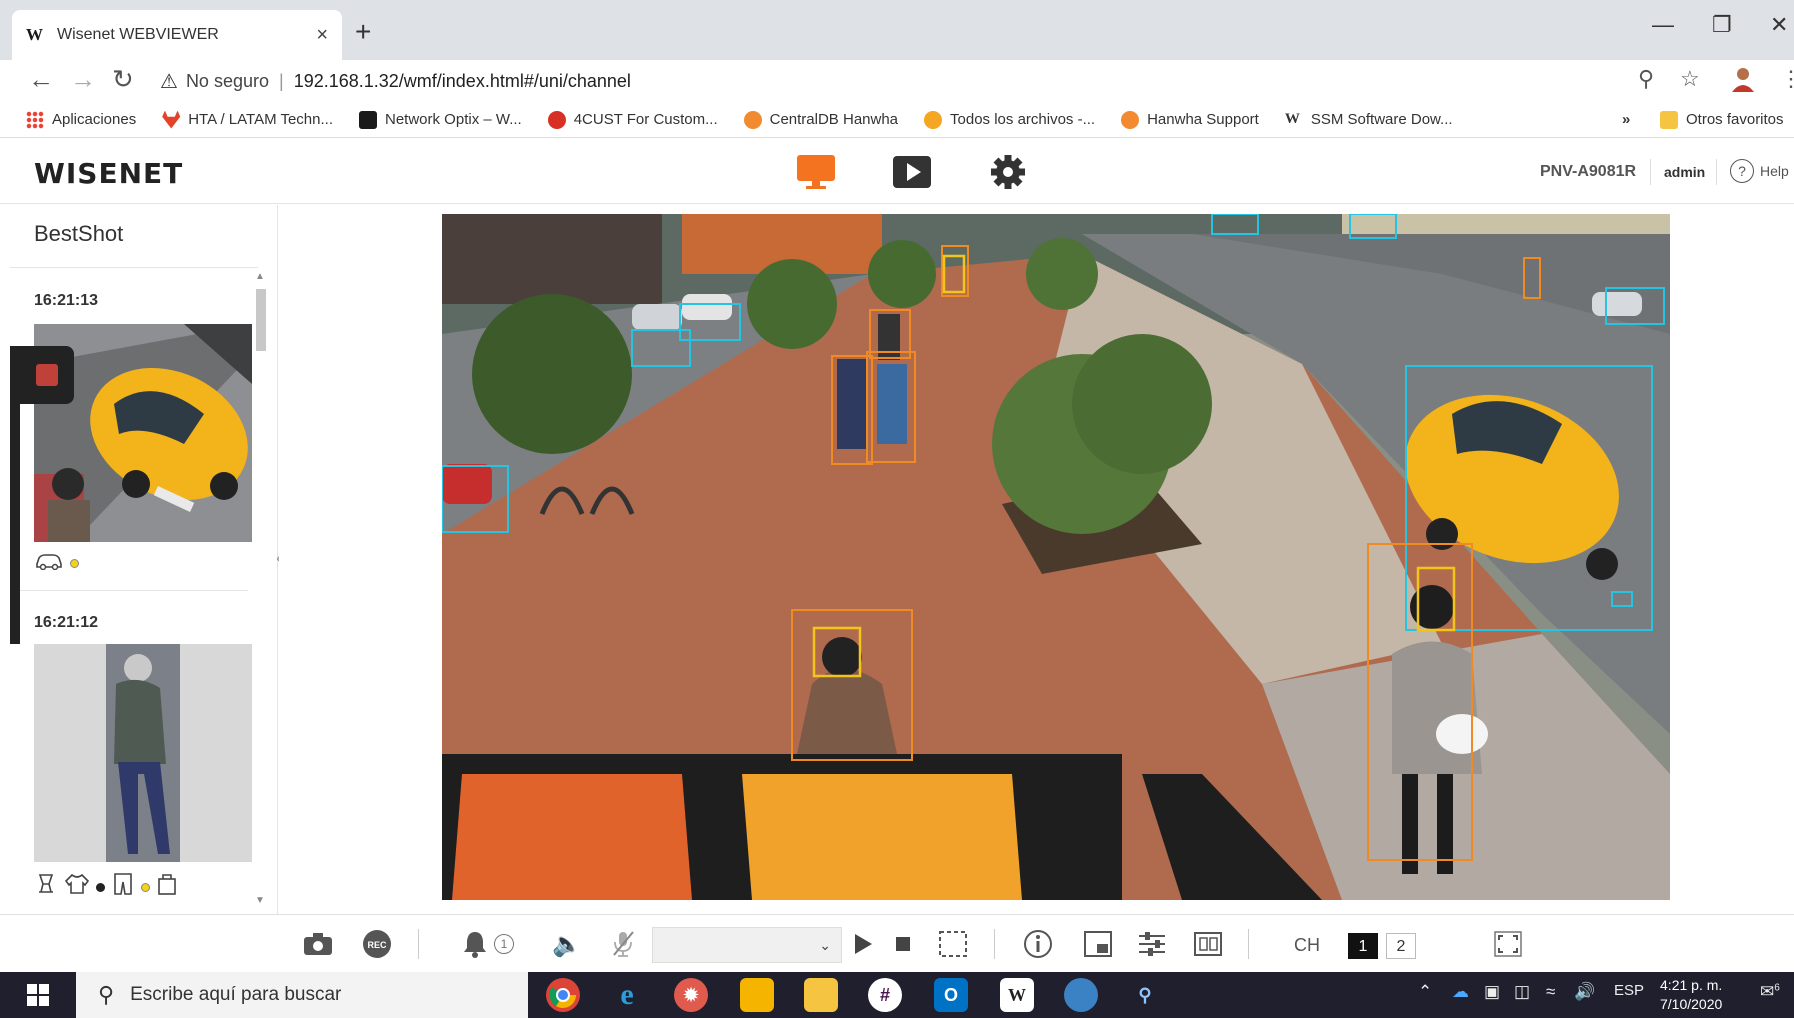 The height and width of the screenshot is (1018, 1794). I want to click on new-tab-button: +, so click(363, 32).